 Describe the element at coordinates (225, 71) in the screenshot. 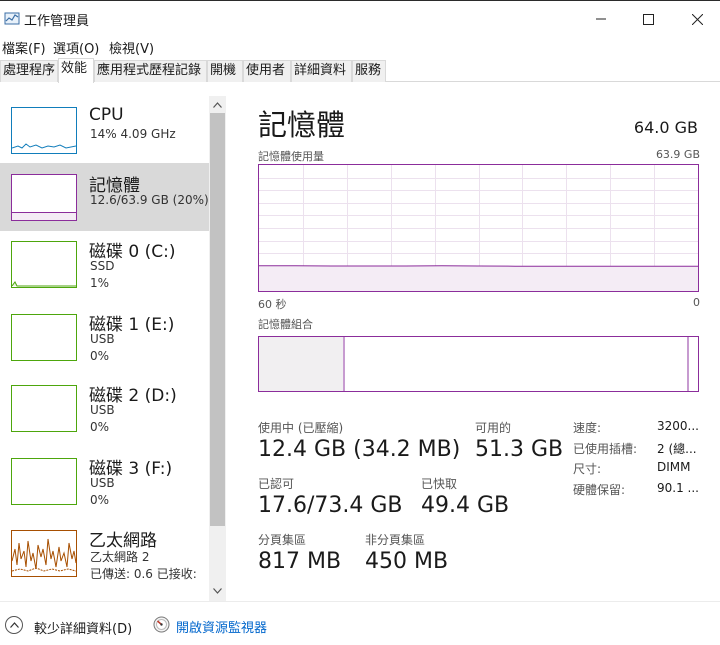

I see `tab-startup: 開機` at that location.